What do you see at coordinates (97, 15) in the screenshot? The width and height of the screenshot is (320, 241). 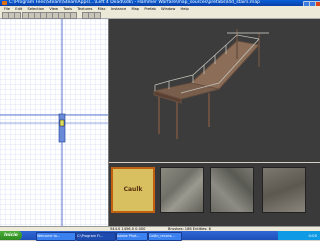 I see `carve-icon` at bounding box center [97, 15].